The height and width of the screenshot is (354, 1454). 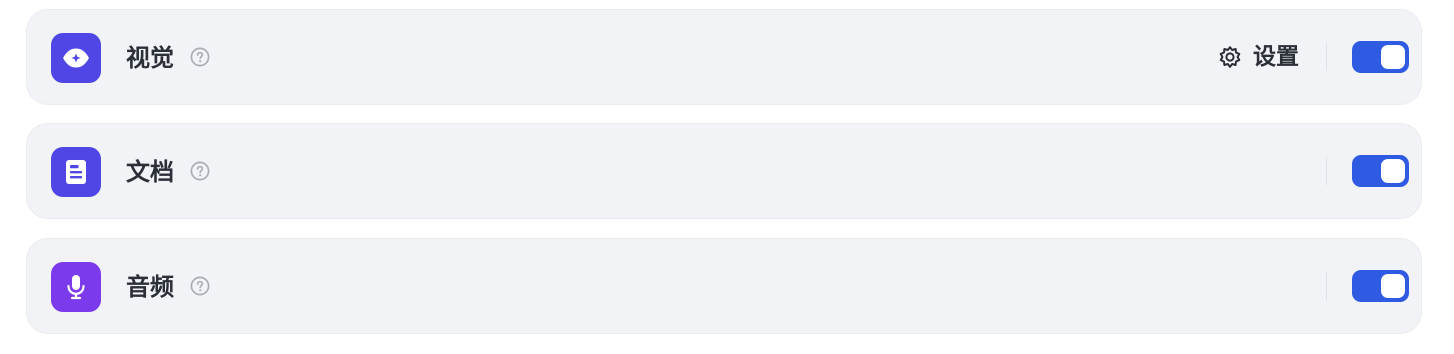 What do you see at coordinates (1380, 171) in the screenshot?
I see `document-toggle` at bounding box center [1380, 171].